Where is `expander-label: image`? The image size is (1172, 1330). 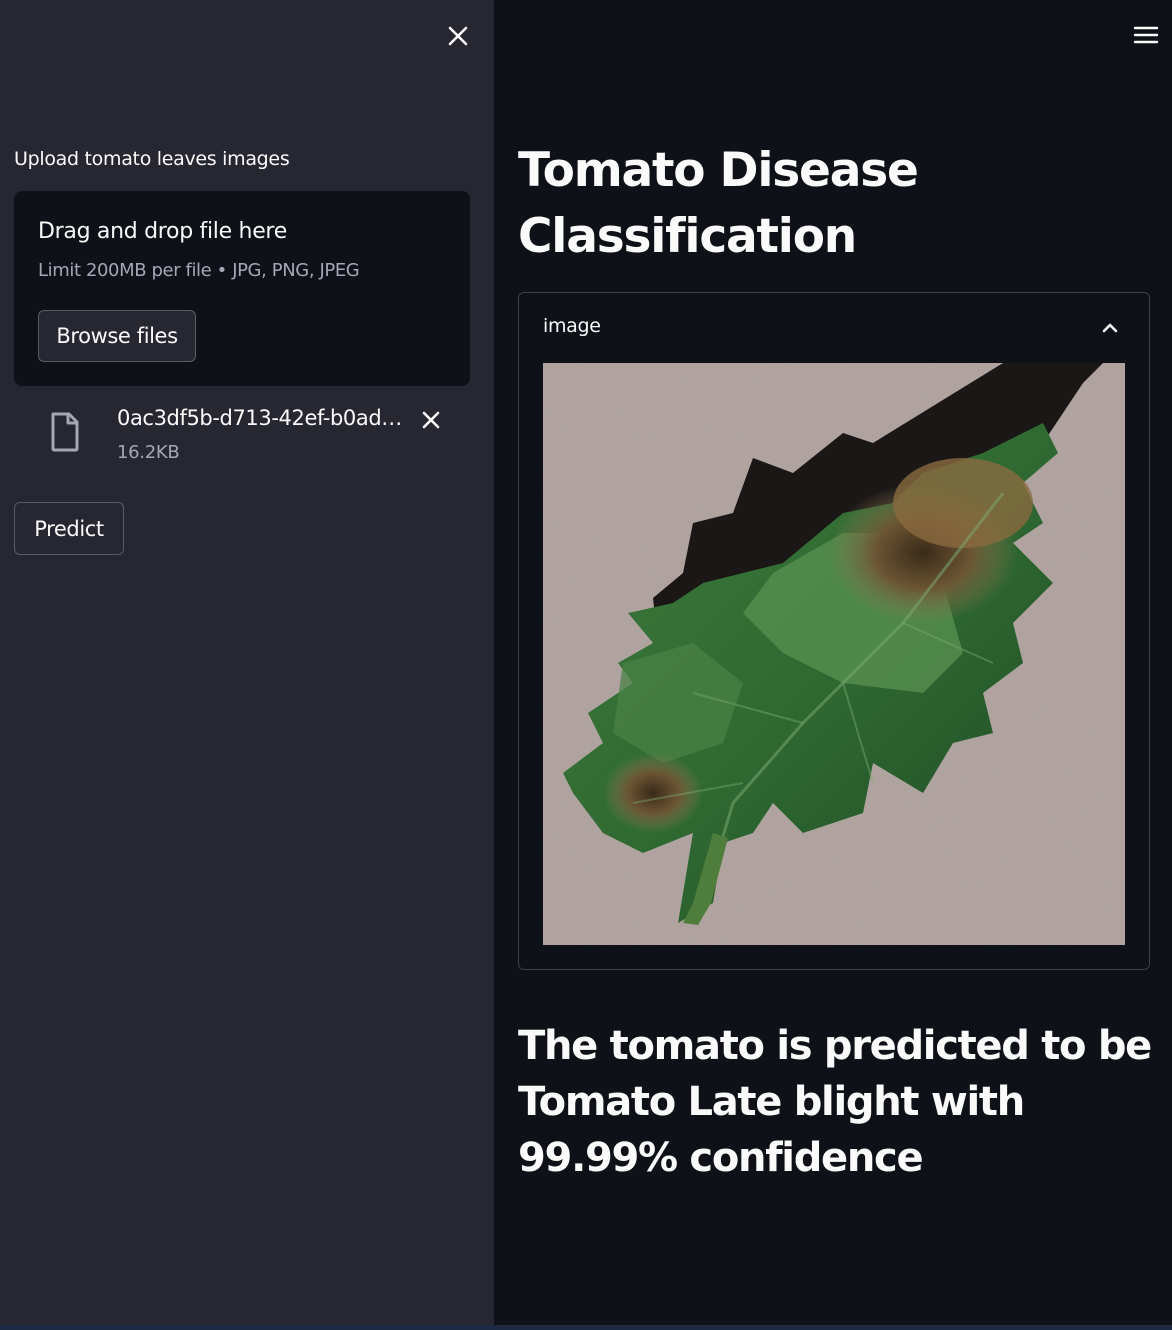 expander-label: image is located at coordinates (572, 326).